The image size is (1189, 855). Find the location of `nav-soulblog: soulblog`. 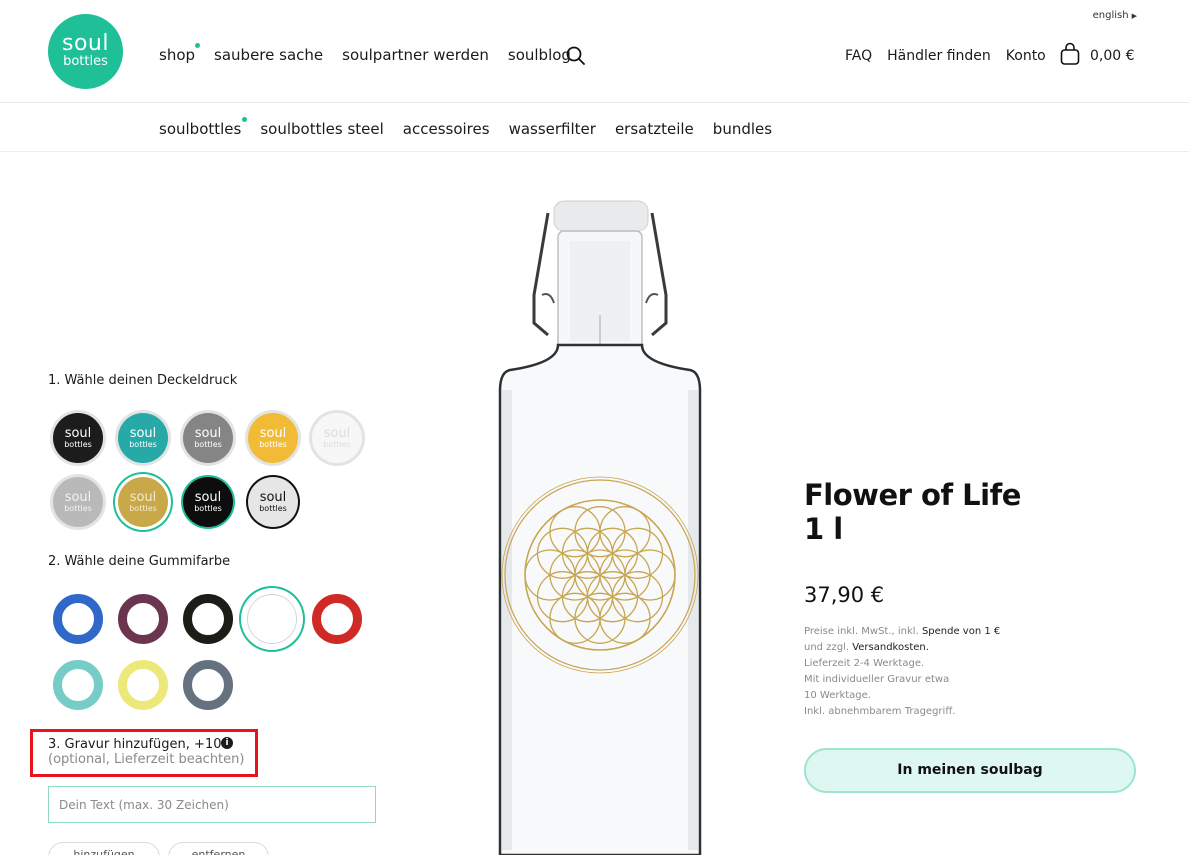

nav-soulblog: soulblog is located at coordinates (539, 55).